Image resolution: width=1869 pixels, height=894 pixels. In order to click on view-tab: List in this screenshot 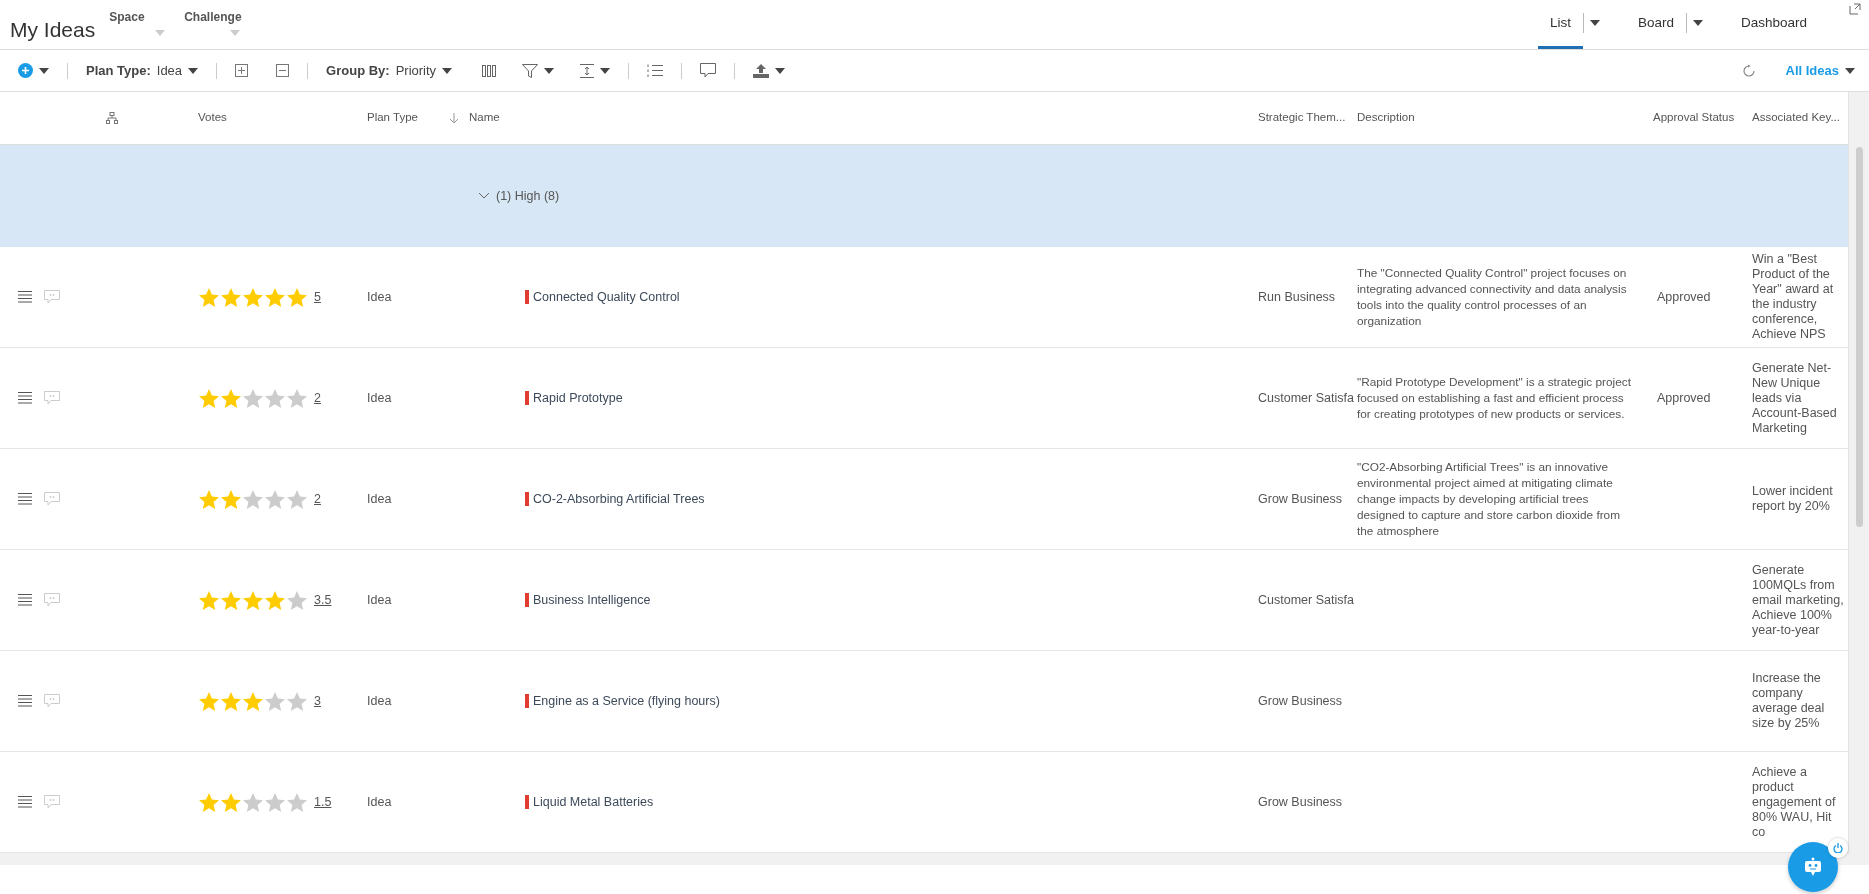, I will do `click(1560, 24)`.